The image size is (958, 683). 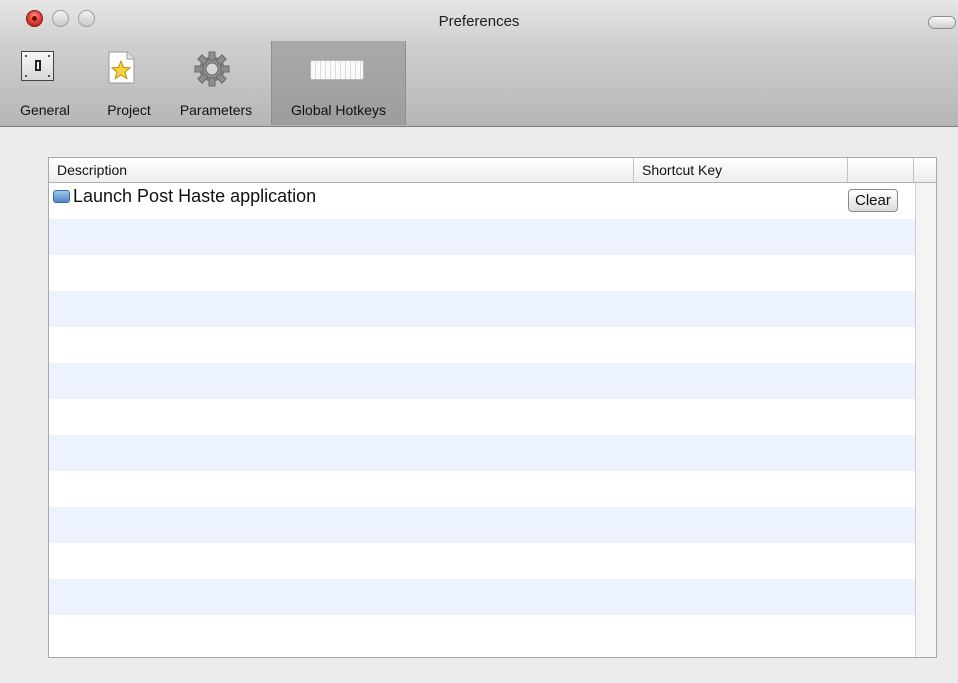 What do you see at coordinates (881, 170) in the screenshot?
I see `column-header-action` at bounding box center [881, 170].